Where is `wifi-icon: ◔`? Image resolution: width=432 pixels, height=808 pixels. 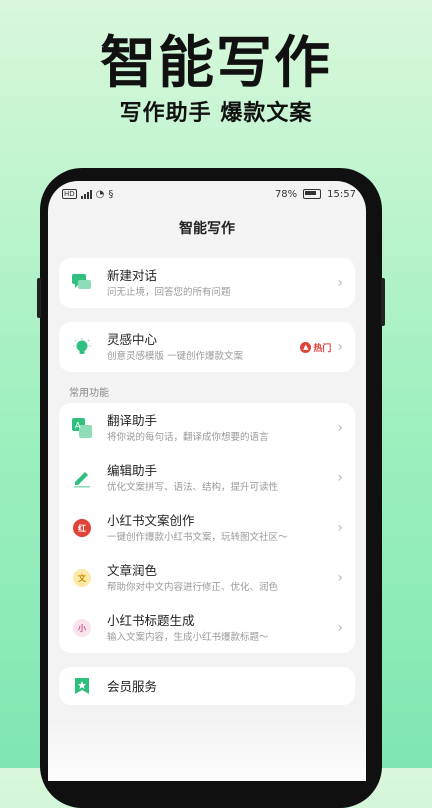
wifi-icon: ◔ is located at coordinates (100, 194).